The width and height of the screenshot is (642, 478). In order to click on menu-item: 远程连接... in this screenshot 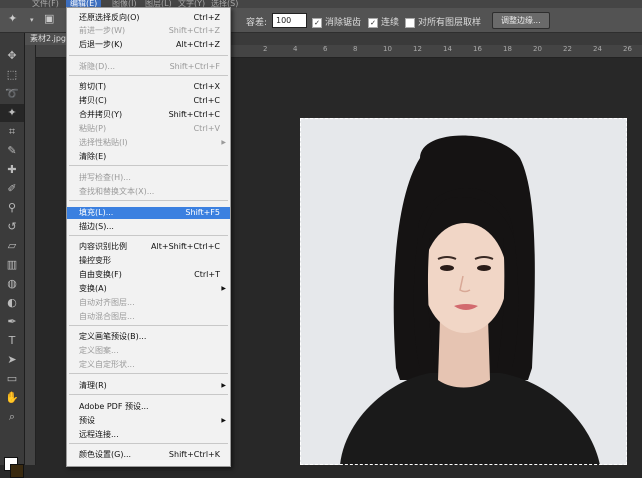, I will do `click(148, 435)`.